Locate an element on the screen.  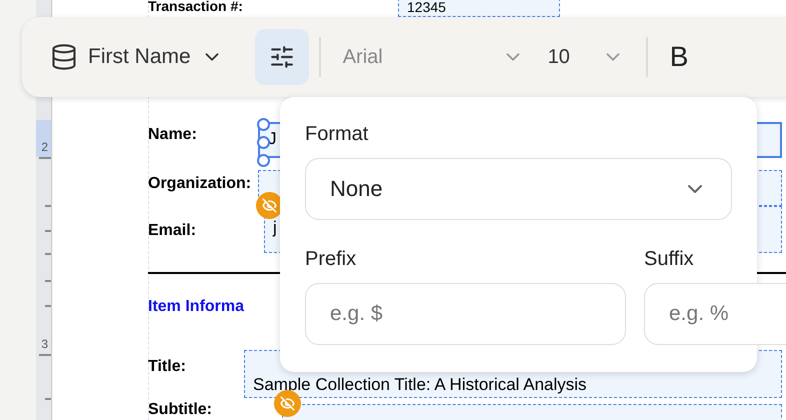
ruler-number: 2 is located at coordinates (43, 138).